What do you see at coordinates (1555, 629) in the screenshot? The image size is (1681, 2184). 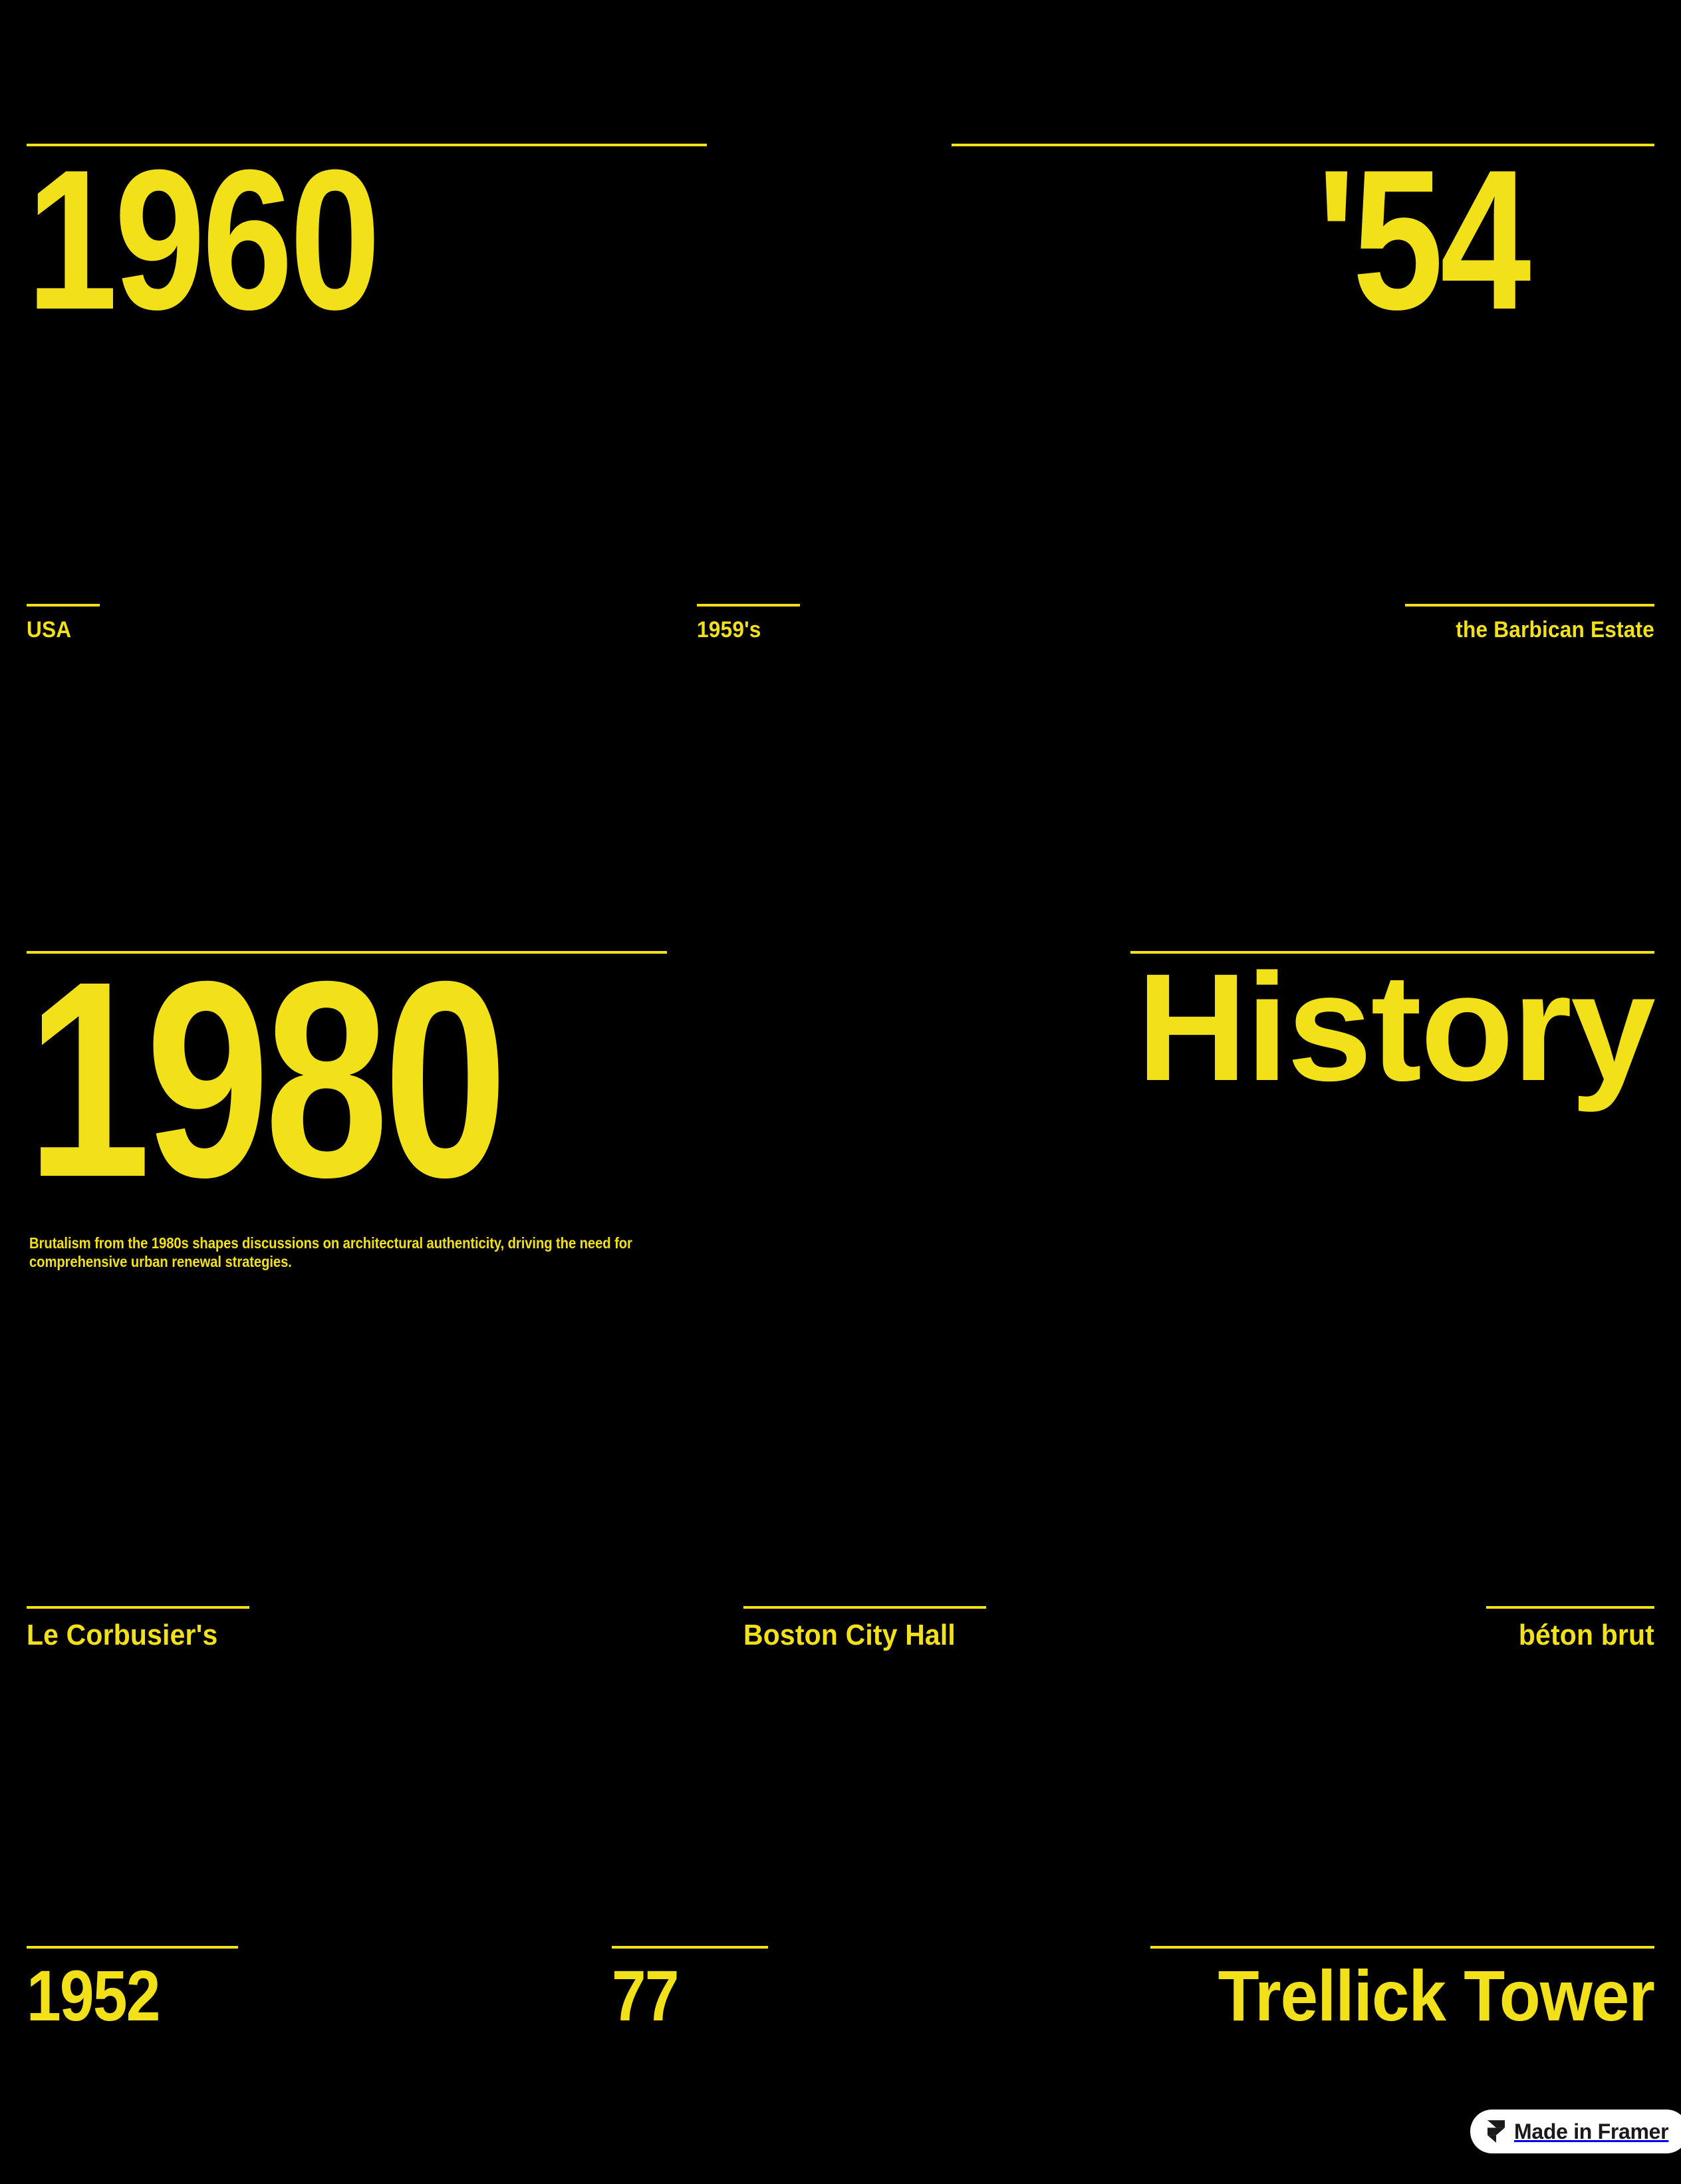 I see `label-barbican-estate-text: the Barbican Estate` at bounding box center [1555, 629].